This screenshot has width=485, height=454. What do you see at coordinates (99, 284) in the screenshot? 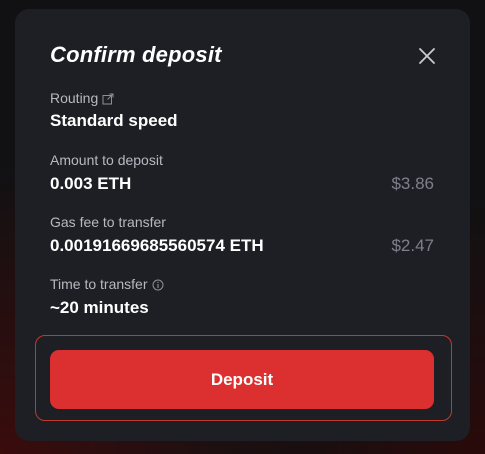
I see `time-label: Time to transfer` at bounding box center [99, 284].